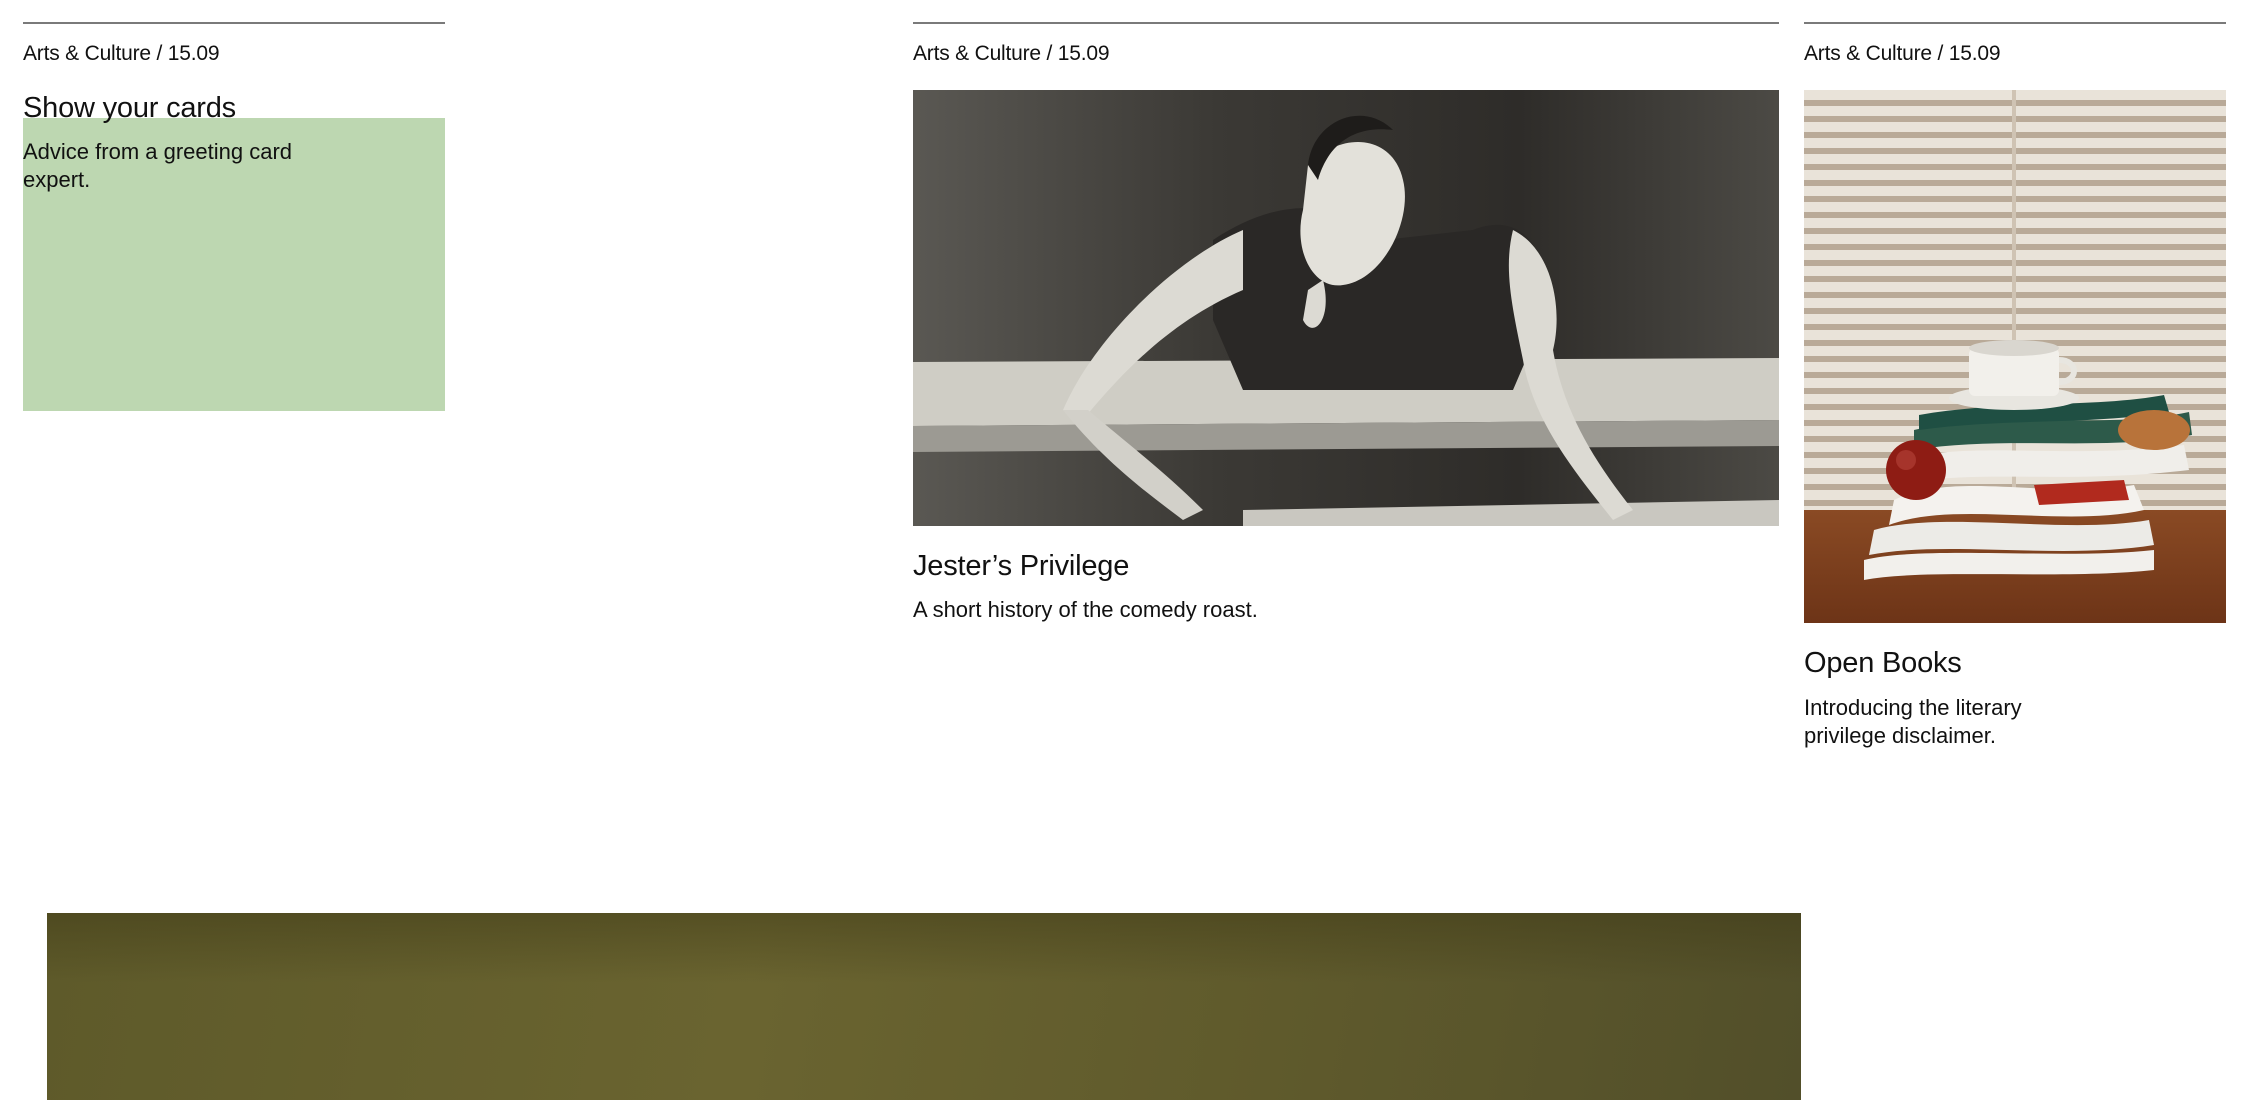 This screenshot has width=2248, height=1100. Describe the element at coordinates (158, 165) in the screenshot. I see `article-description: Advice from a greeting card expert.` at that location.